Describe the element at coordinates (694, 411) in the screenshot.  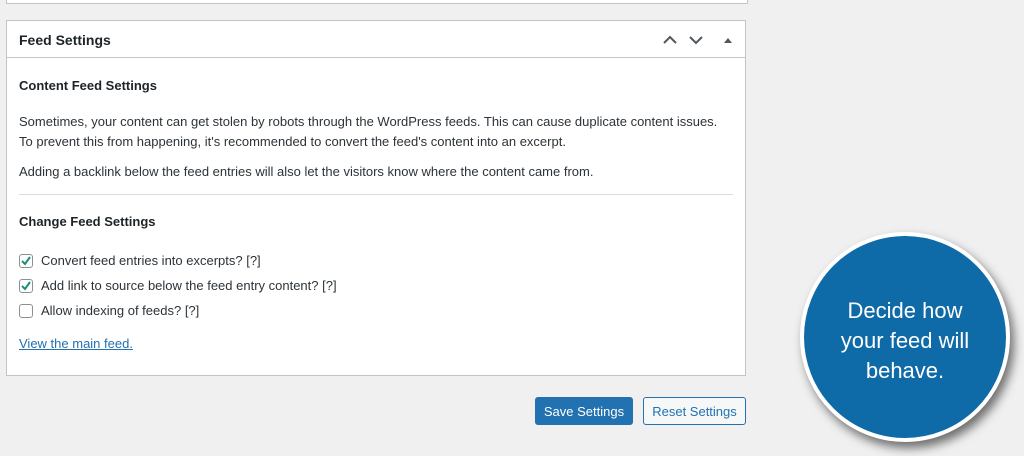
I see `reset-settings-button: Reset Settings` at that location.